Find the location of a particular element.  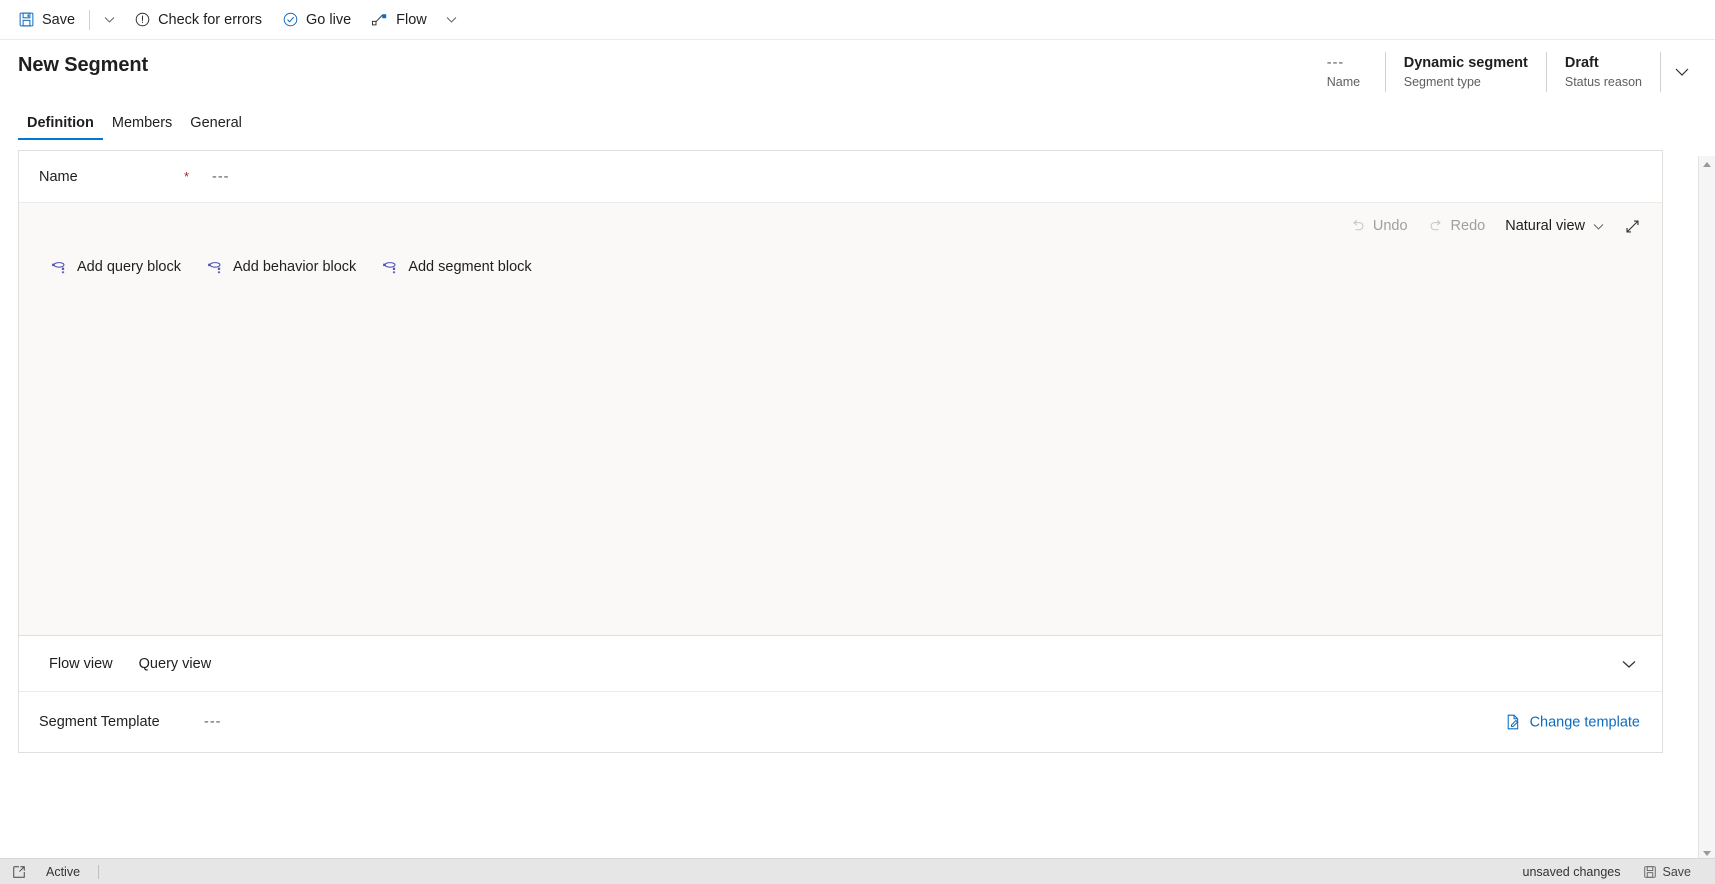

tab-query-view-label: Query view is located at coordinates (175, 663).